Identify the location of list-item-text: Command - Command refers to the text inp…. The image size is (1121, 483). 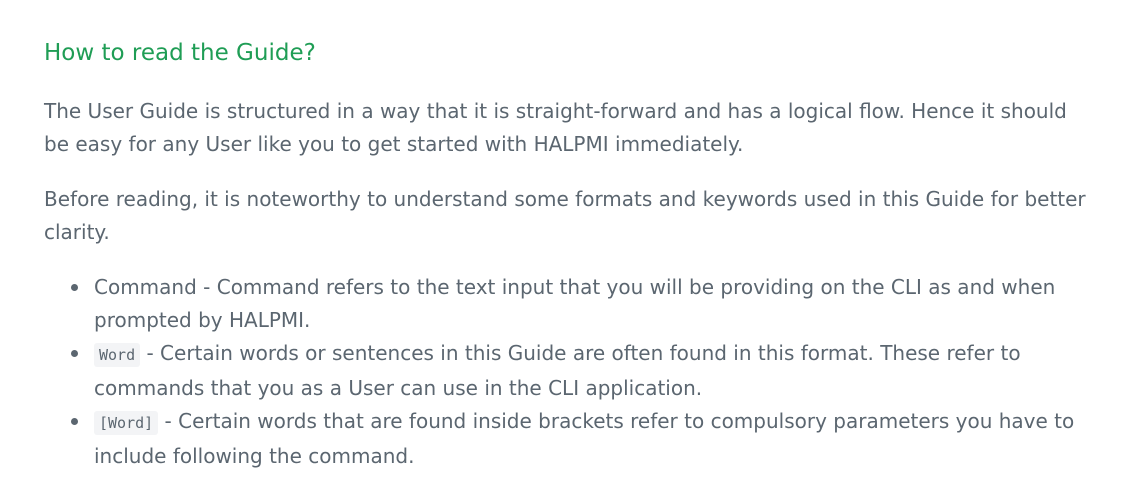
(575, 303).